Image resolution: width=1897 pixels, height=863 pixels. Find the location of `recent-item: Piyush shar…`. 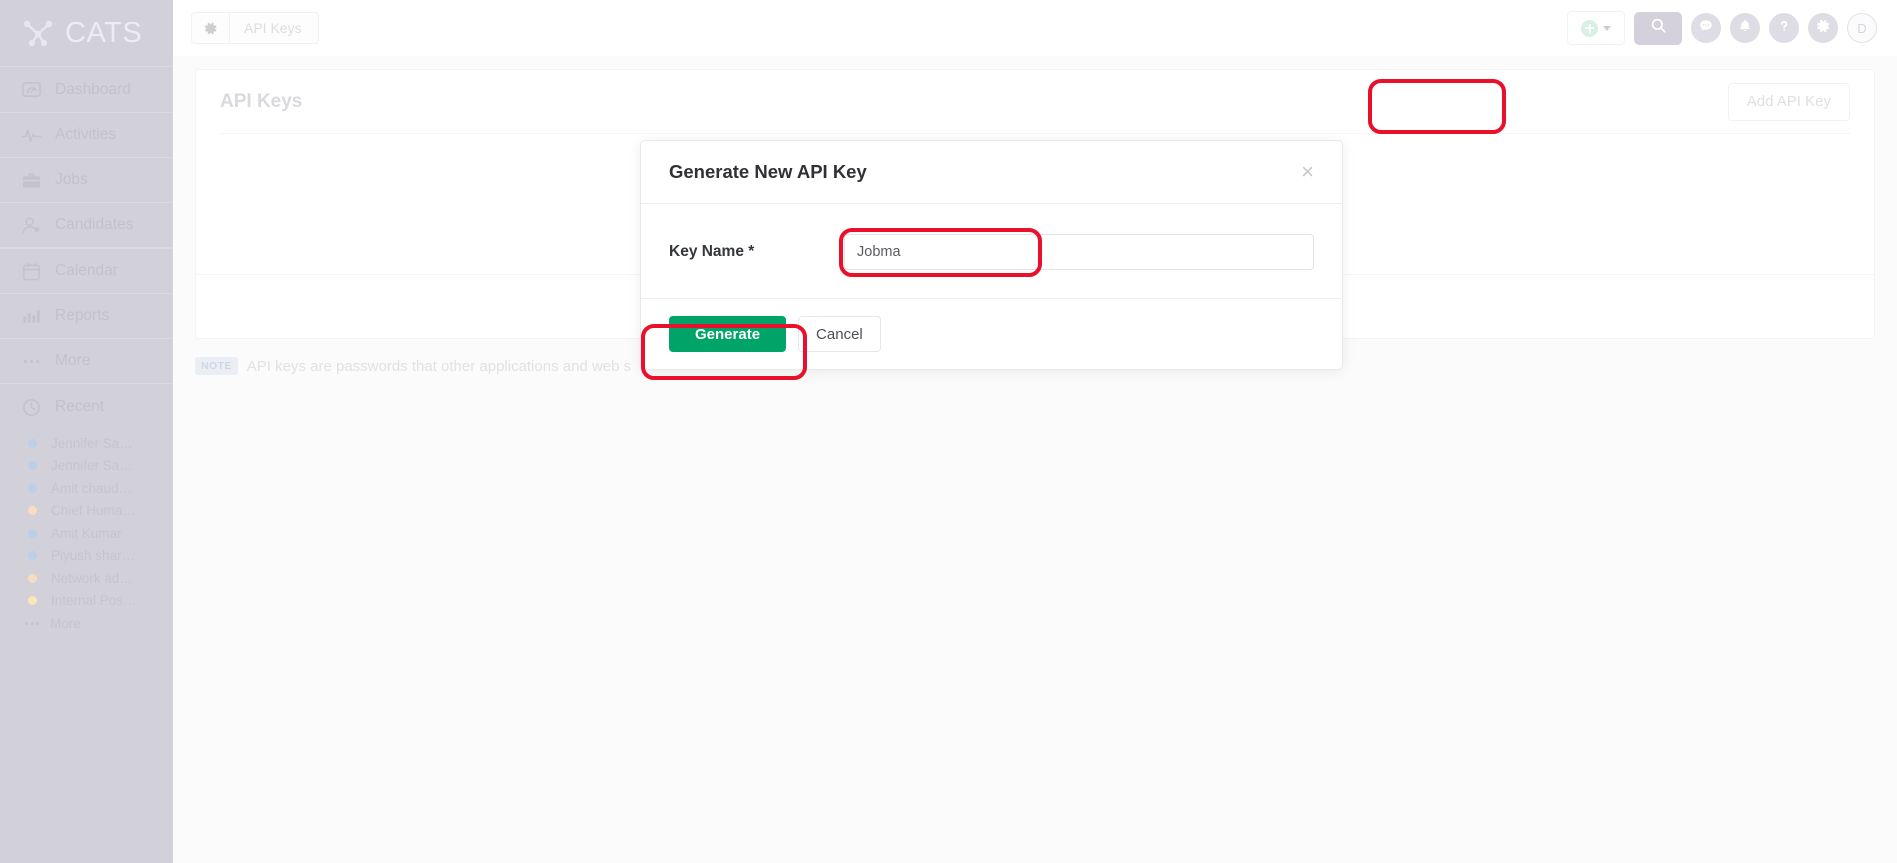

recent-item: Piyush shar… is located at coordinates (86, 556).